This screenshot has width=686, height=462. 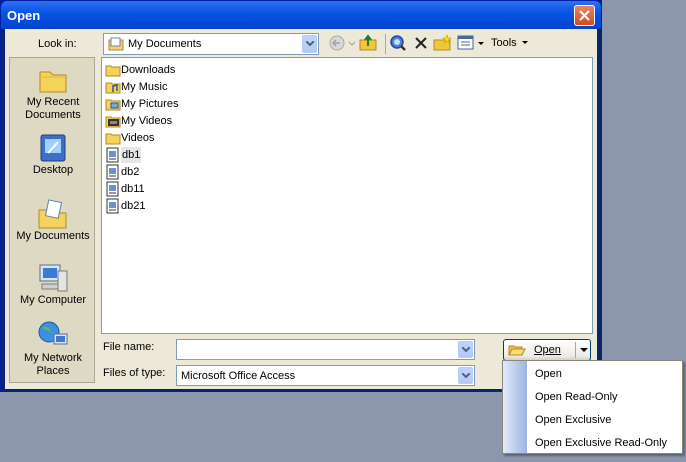 I want to click on up-folder-icon, so click(x=368, y=42).